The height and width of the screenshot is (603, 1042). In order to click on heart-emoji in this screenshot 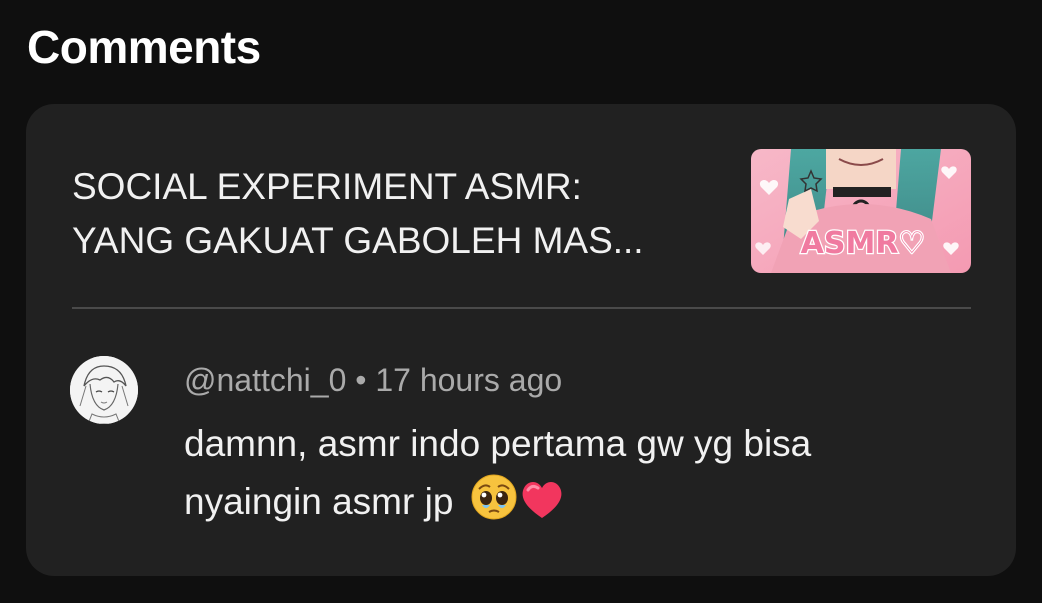, I will do `click(542, 500)`.